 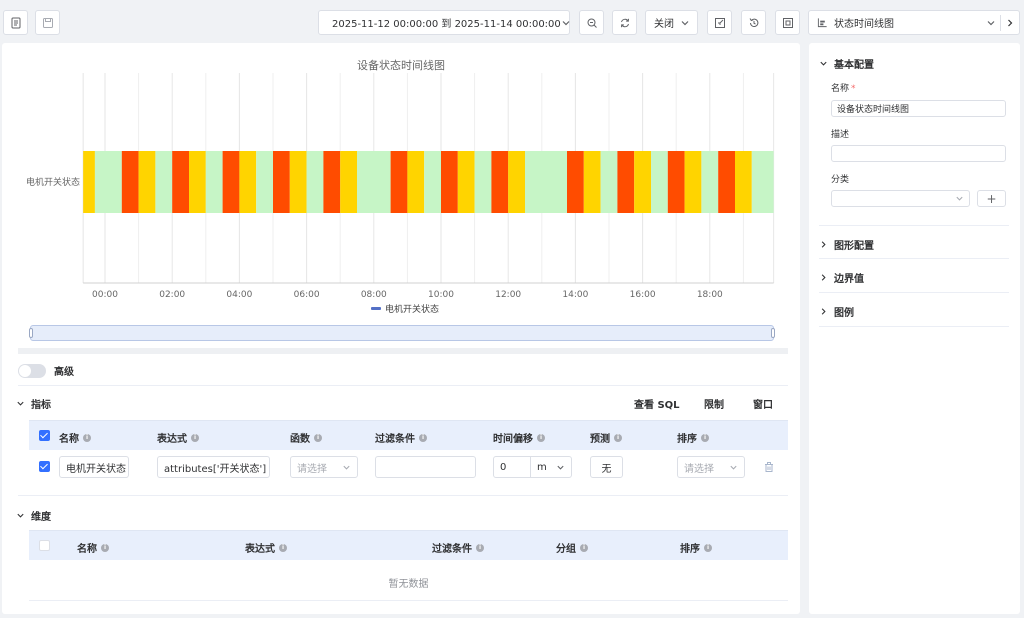 What do you see at coordinates (425, 467) in the screenshot?
I see `metric-filter-input` at bounding box center [425, 467].